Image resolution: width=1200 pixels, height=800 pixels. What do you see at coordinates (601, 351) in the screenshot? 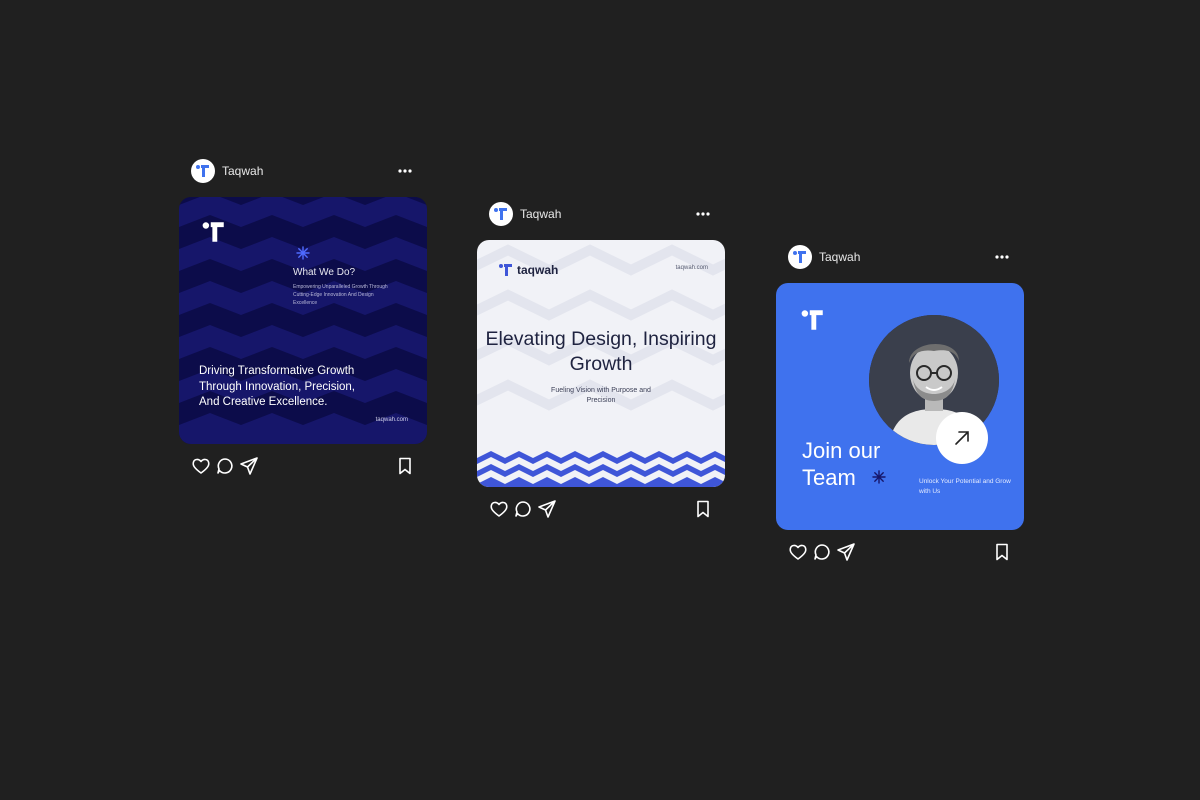
I see `card-title: Elevating Design, Inspiring Growth` at bounding box center [601, 351].